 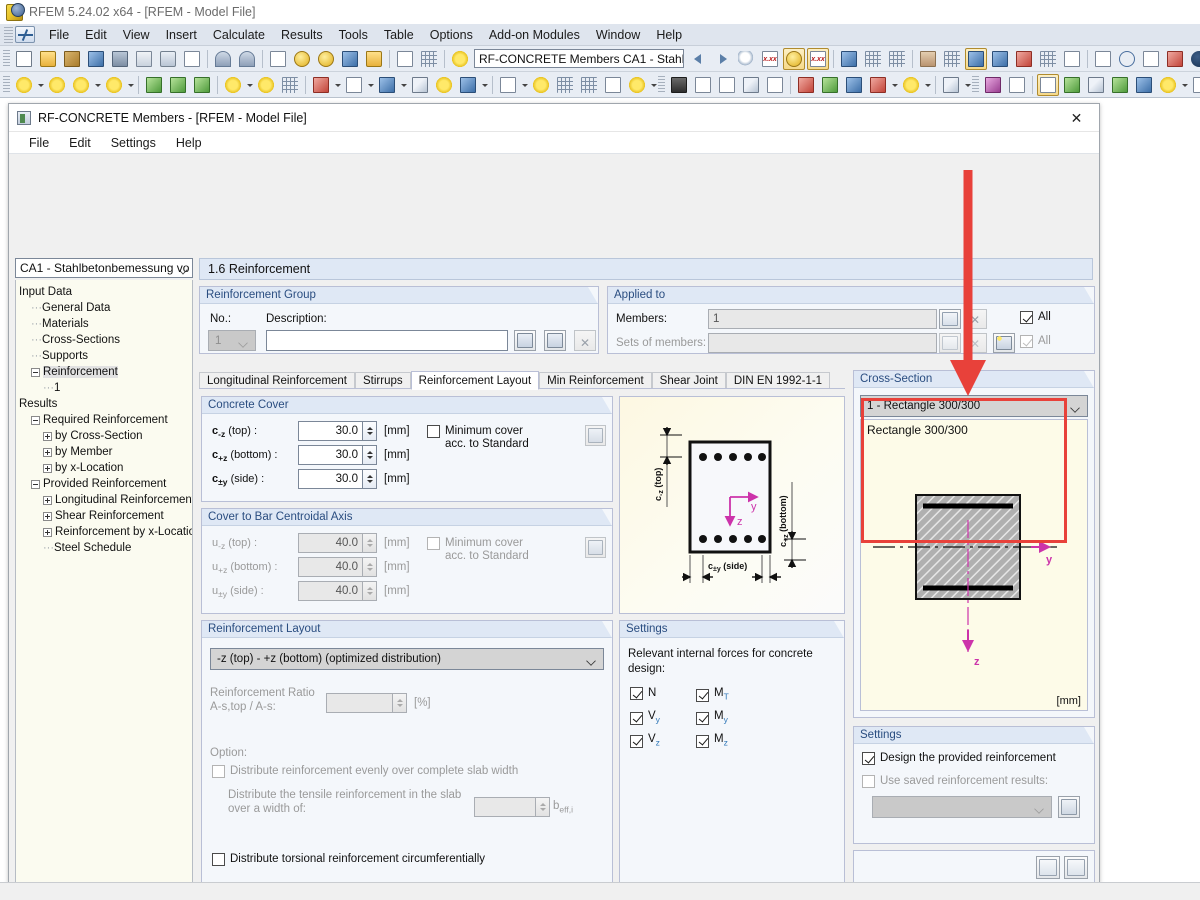 What do you see at coordinates (239, 35) in the screenshot?
I see `menu-calculate: Calculate` at bounding box center [239, 35].